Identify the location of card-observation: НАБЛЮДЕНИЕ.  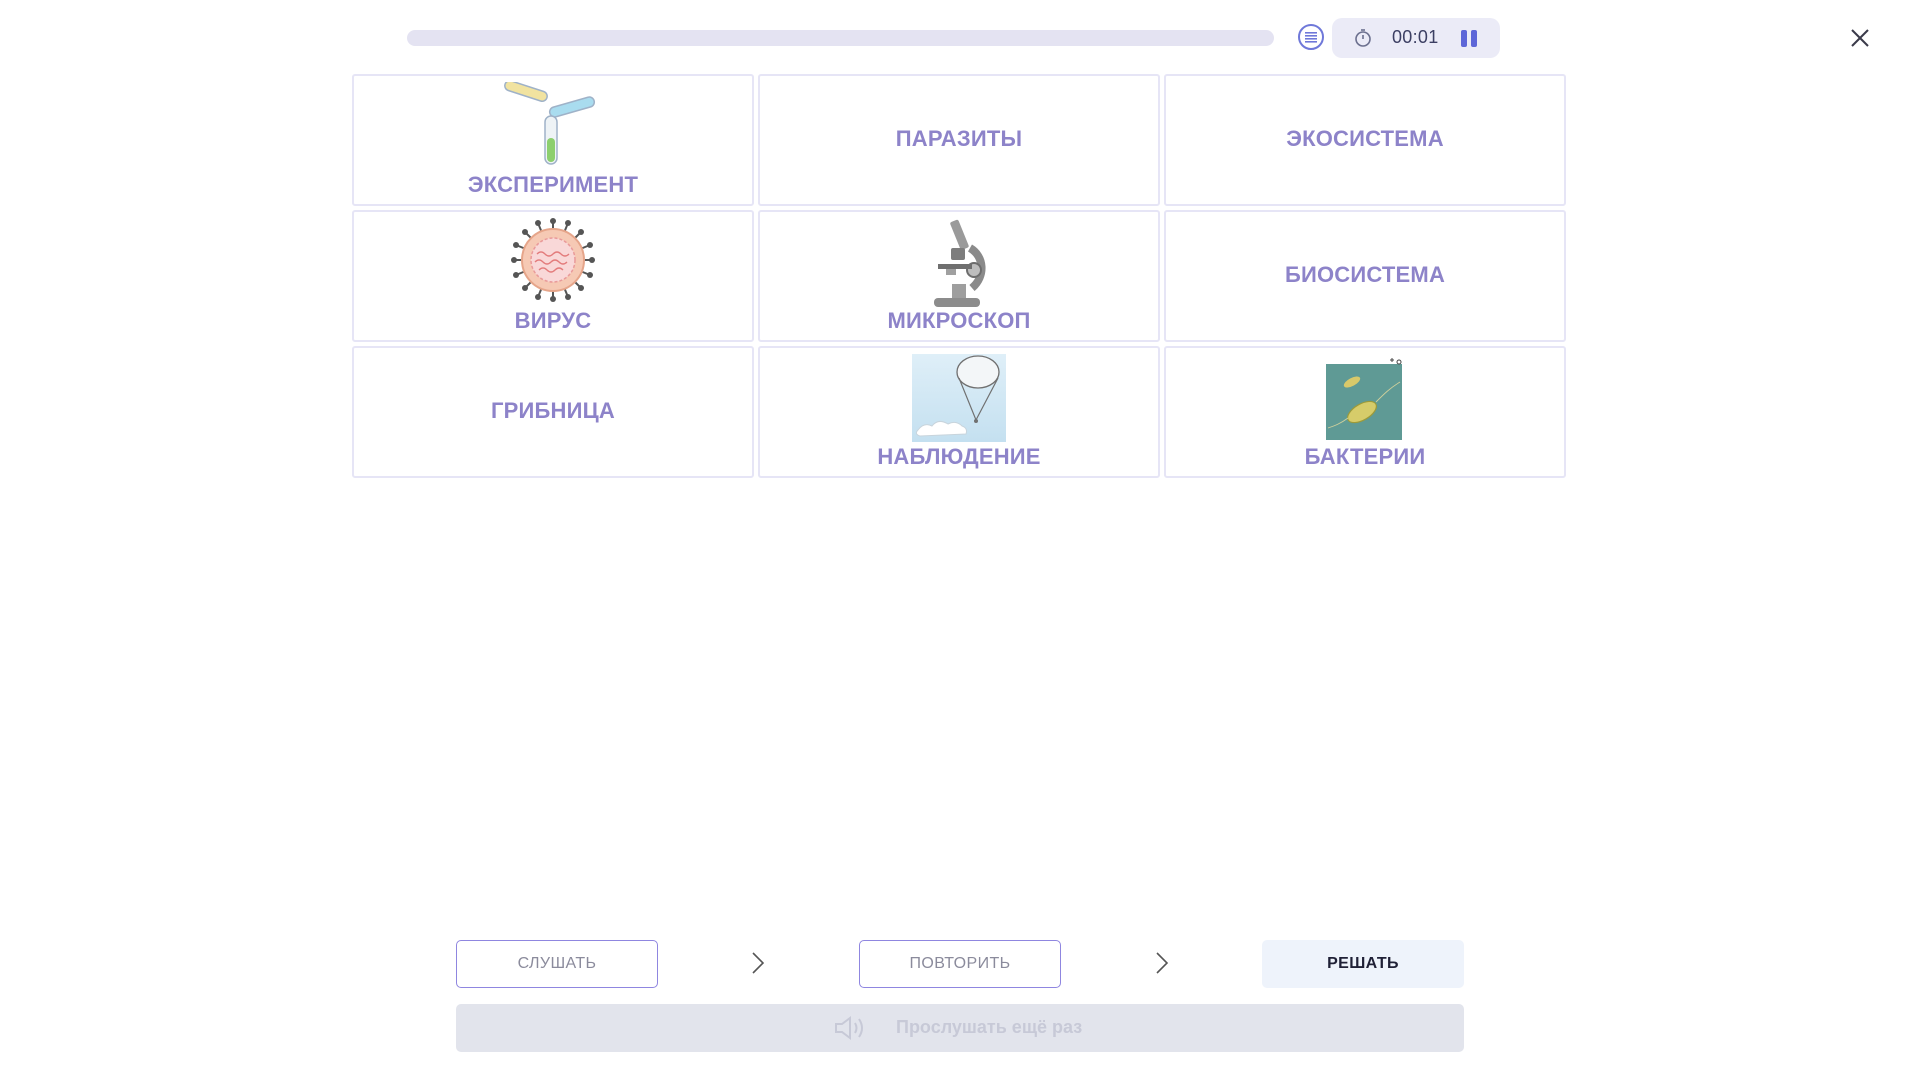
(959, 412).